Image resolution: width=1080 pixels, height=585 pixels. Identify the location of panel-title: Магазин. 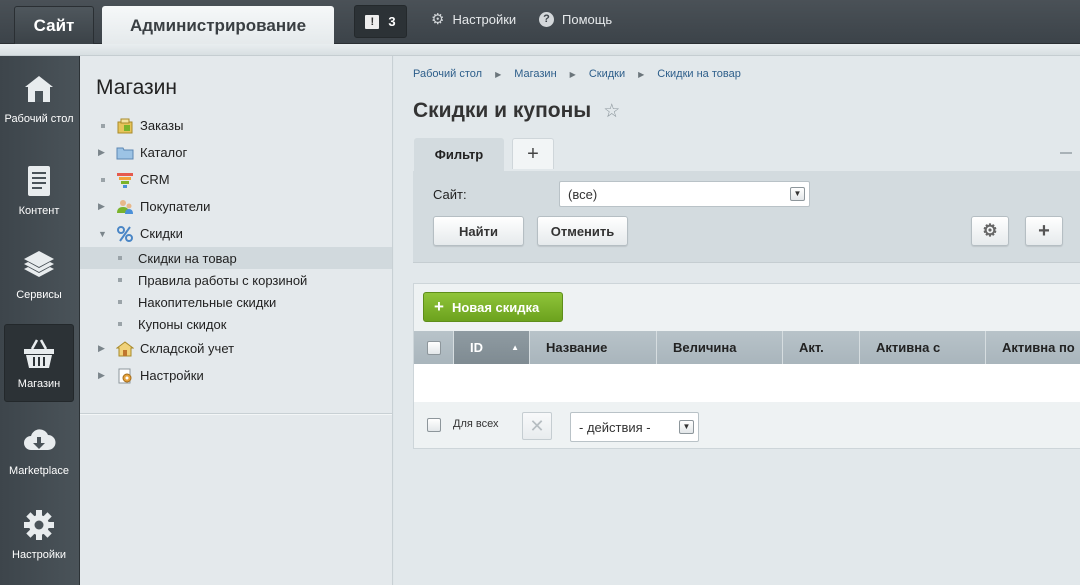
(137, 87).